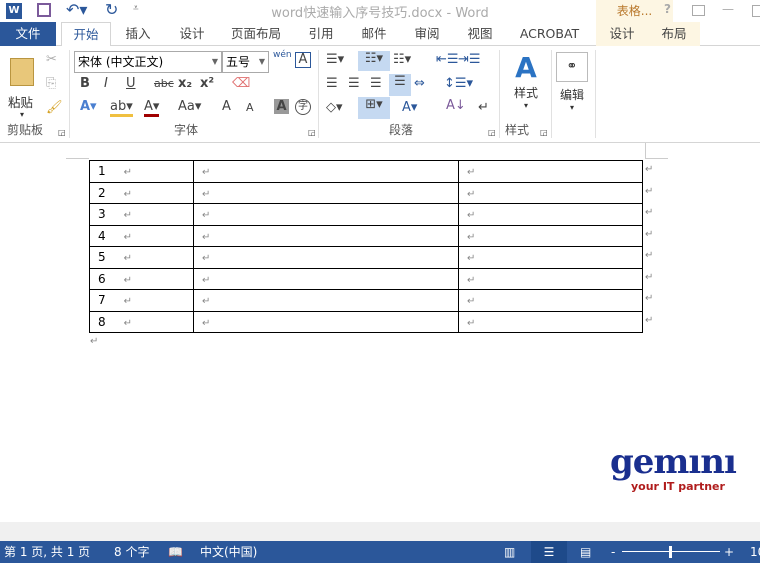 Image resolution: width=760 pixels, height=573 pixels. Describe the element at coordinates (483, 107) in the screenshot. I see `show-marks-button: ↵` at that location.